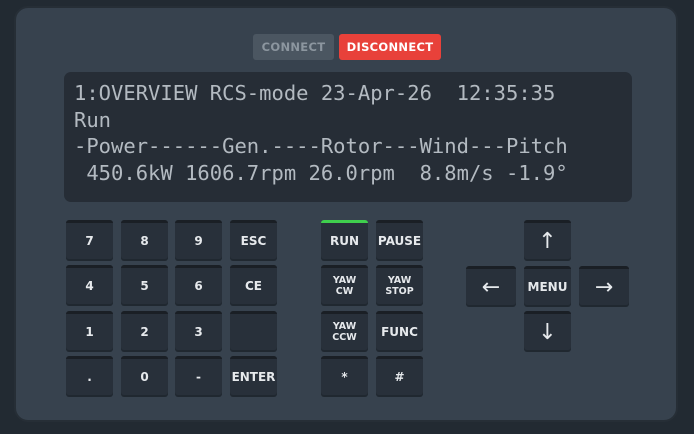 This screenshot has height=434, width=694. What do you see at coordinates (390, 47) in the screenshot?
I see `disconnect-button: DISCONNECT` at bounding box center [390, 47].